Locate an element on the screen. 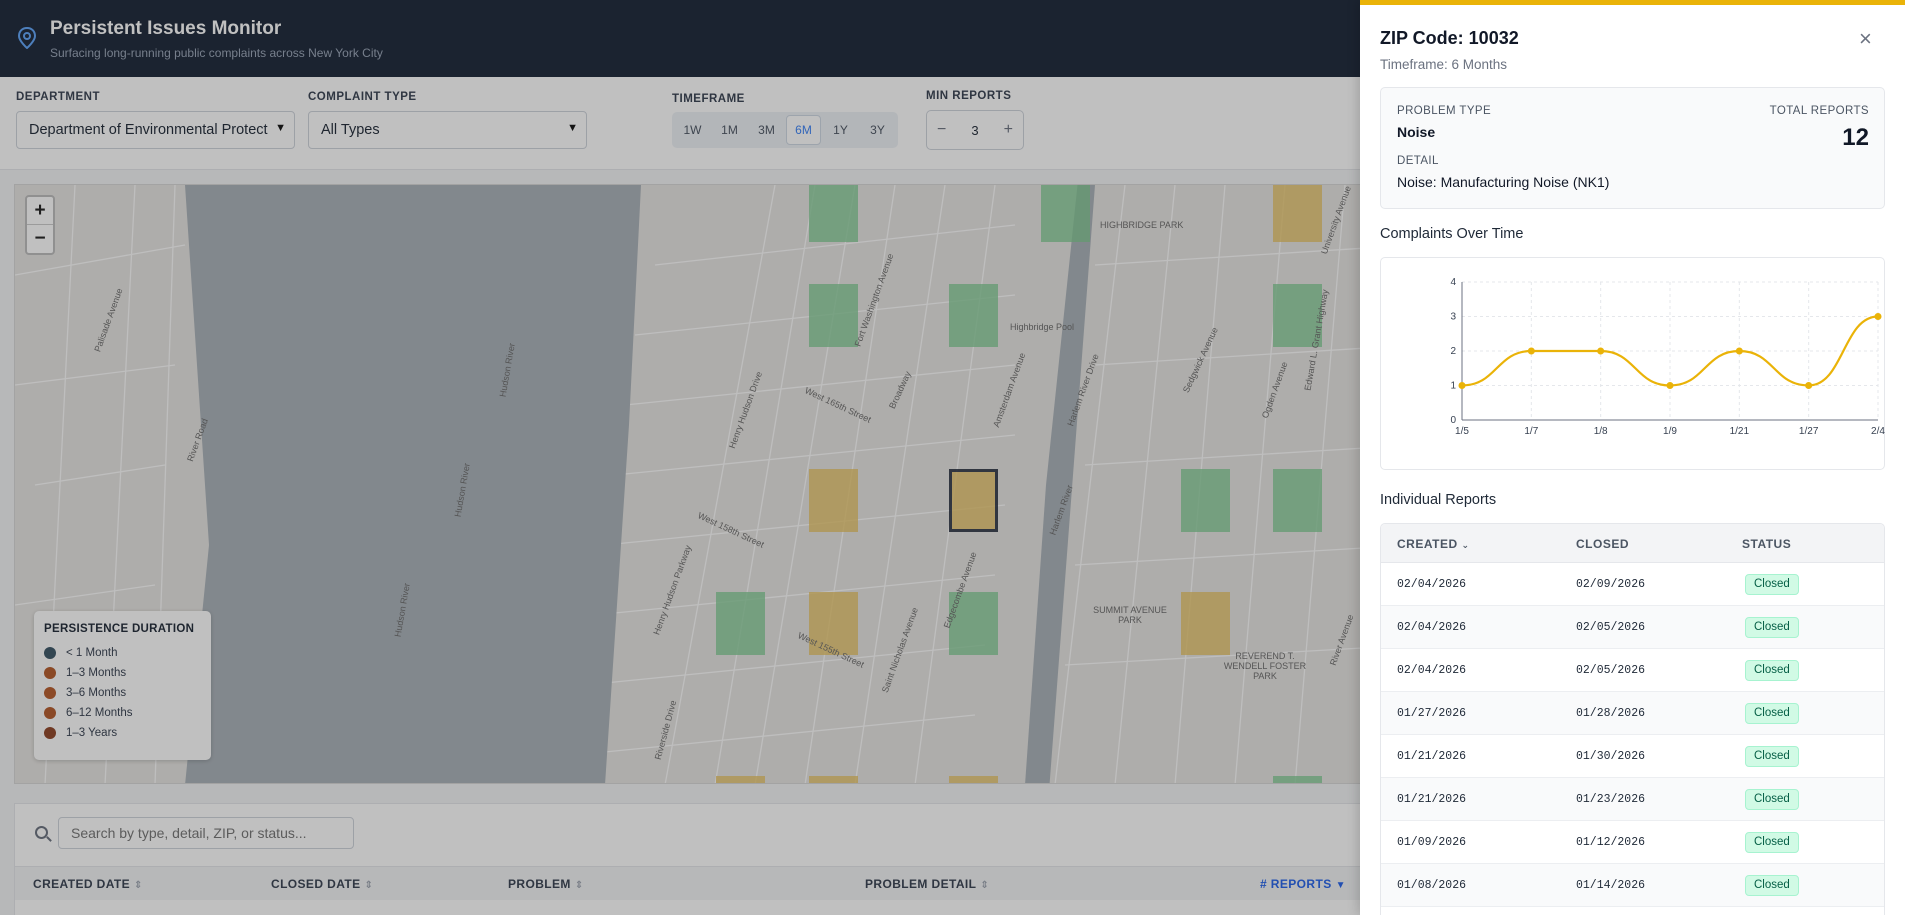  accent-bar is located at coordinates (1632, 2).